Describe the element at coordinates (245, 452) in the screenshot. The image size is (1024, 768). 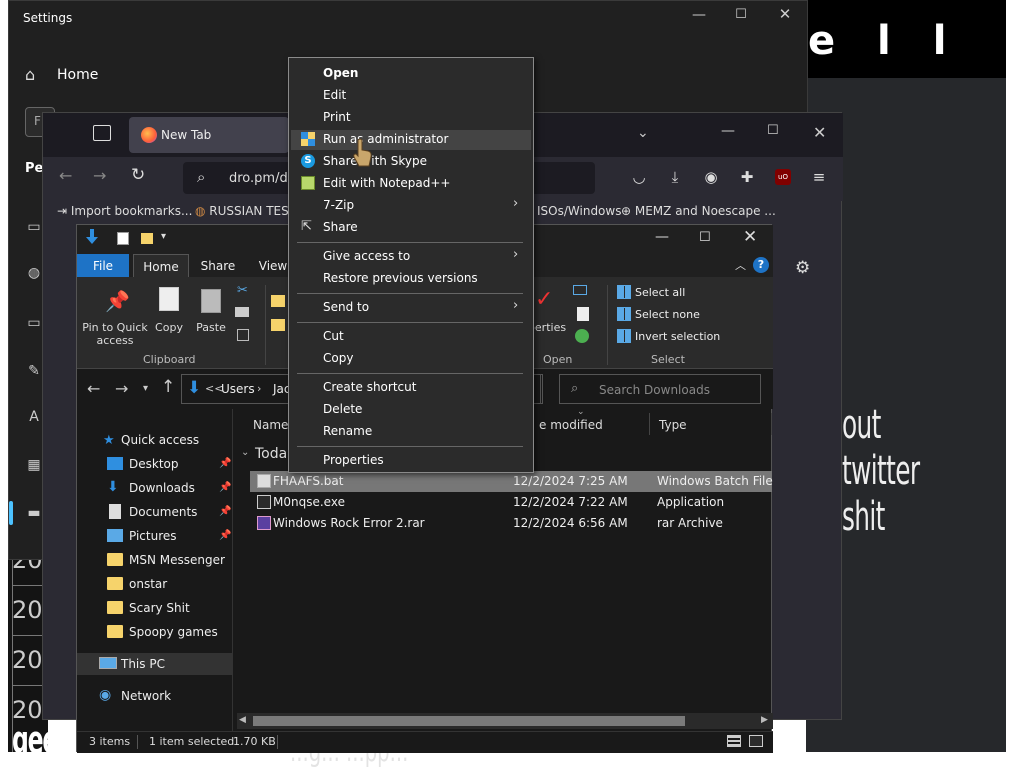
I see `group-chevron-icon: ⌄` at that location.